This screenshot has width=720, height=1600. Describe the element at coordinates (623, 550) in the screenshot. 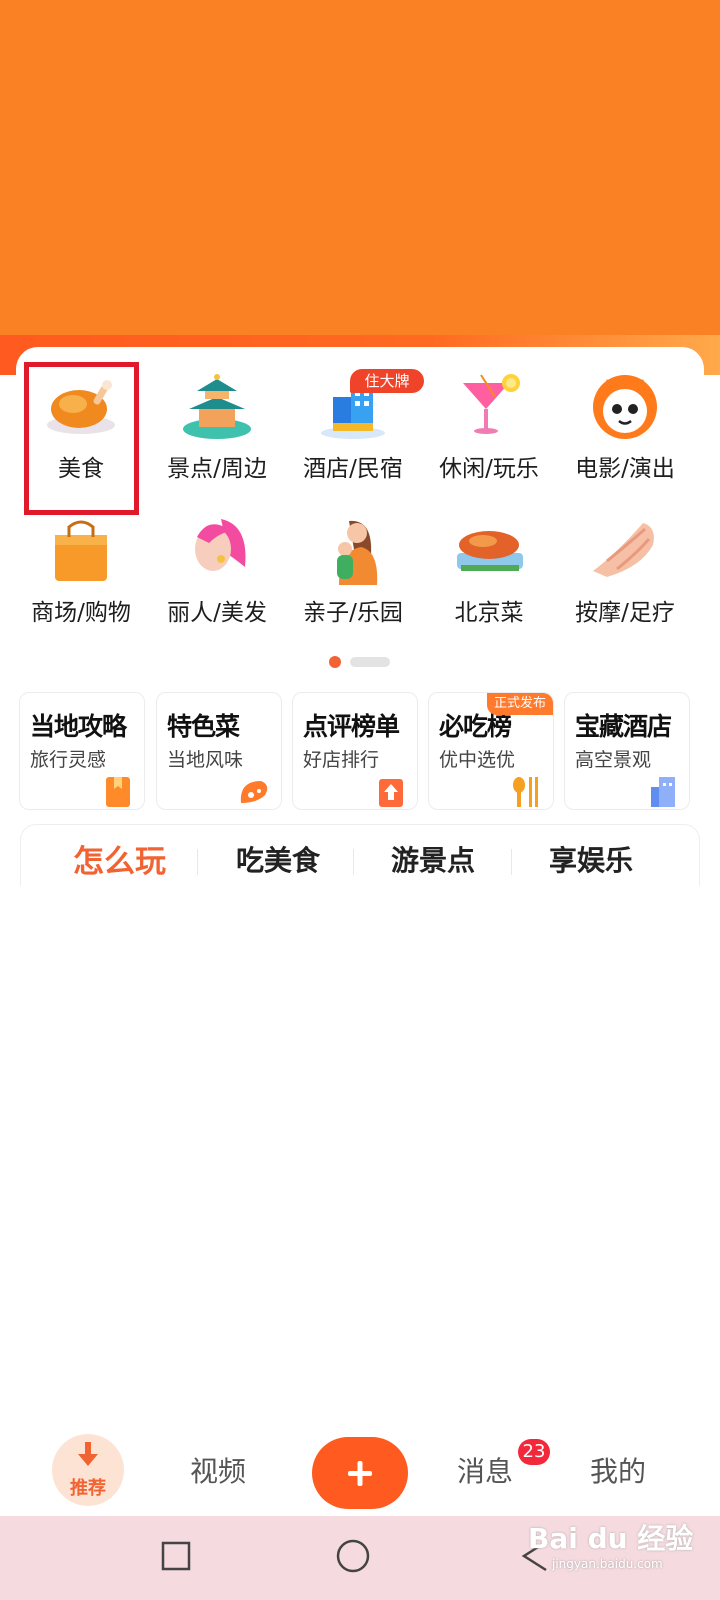

I see `massage-hand-icon` at that location.